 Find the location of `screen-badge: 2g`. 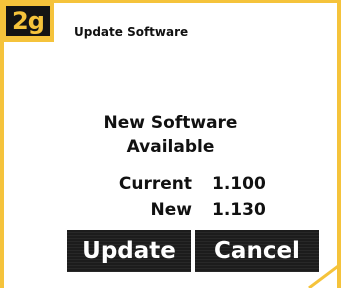

screen-badge: 2g is located at coordinates (27, 21).